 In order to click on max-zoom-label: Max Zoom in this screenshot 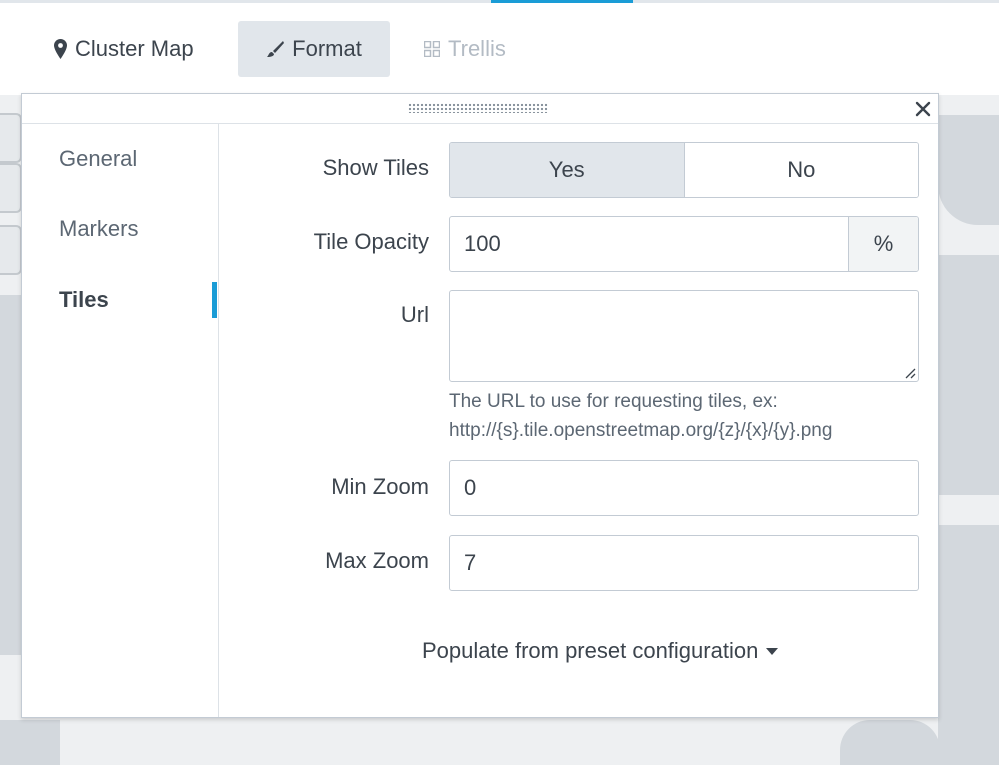, I will do `click(377, 560)`.